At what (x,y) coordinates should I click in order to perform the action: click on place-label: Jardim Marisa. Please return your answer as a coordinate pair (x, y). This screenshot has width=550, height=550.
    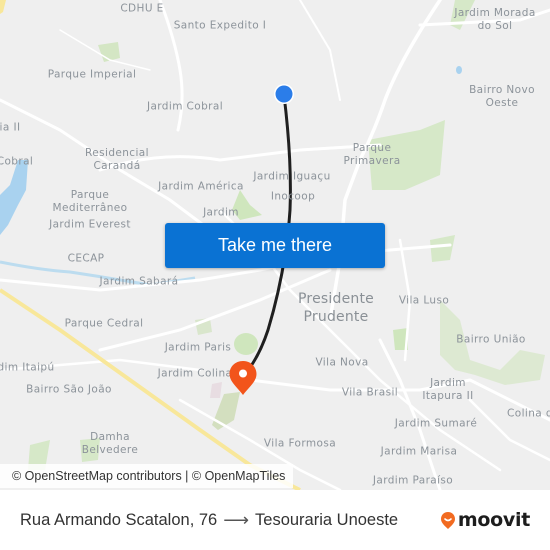
    Looking at the image, I should click on (419, 451).